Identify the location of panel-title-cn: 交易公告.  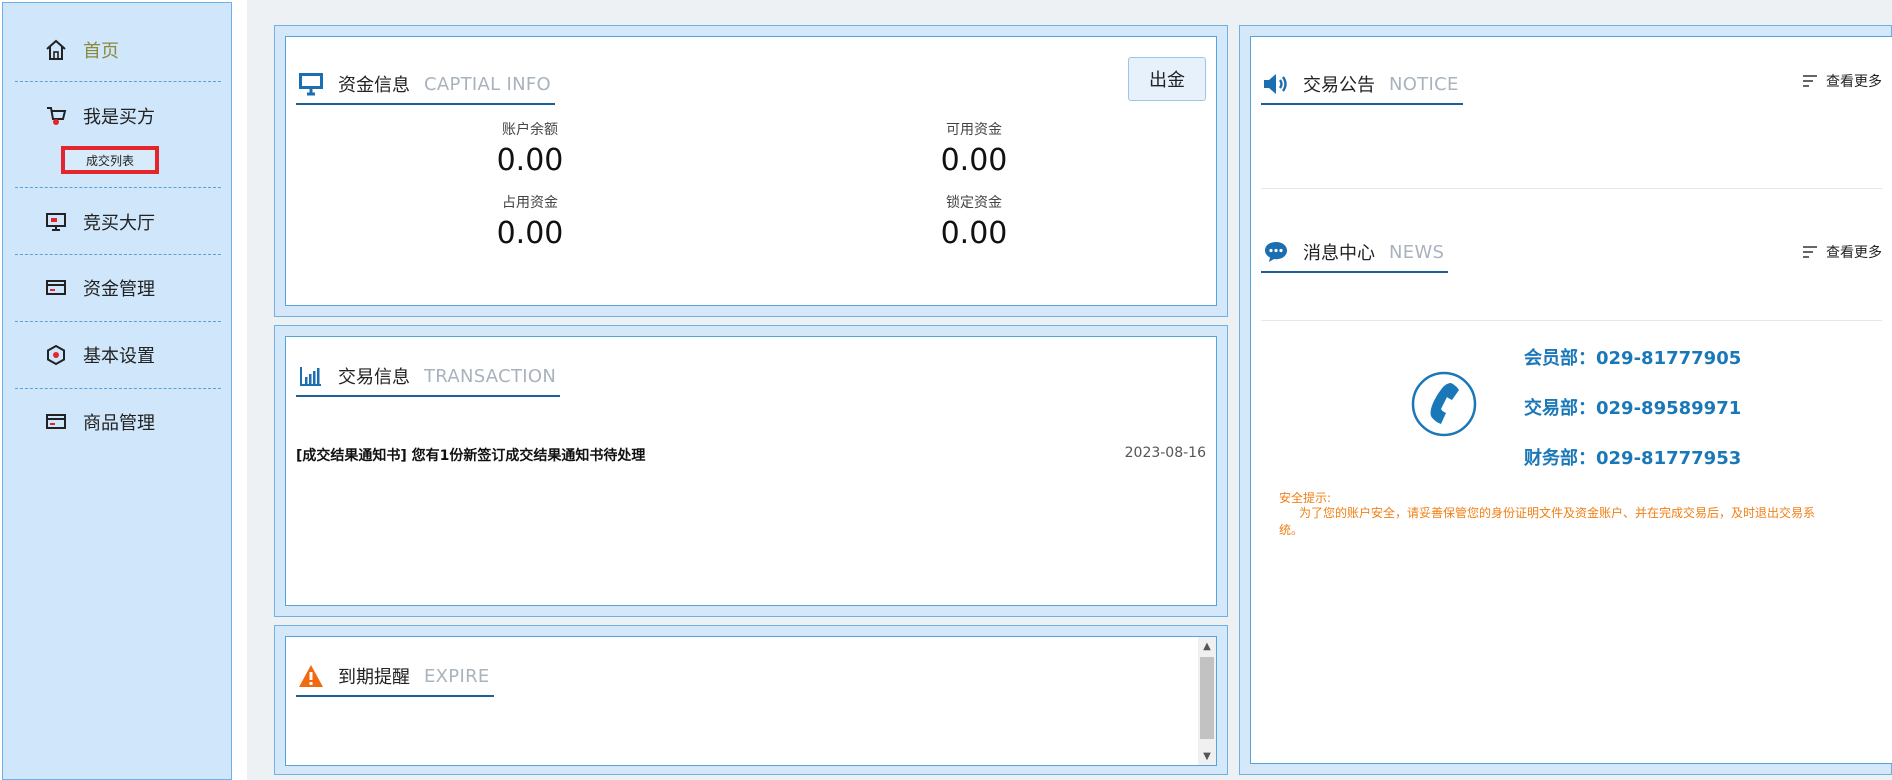
(1339, 85).